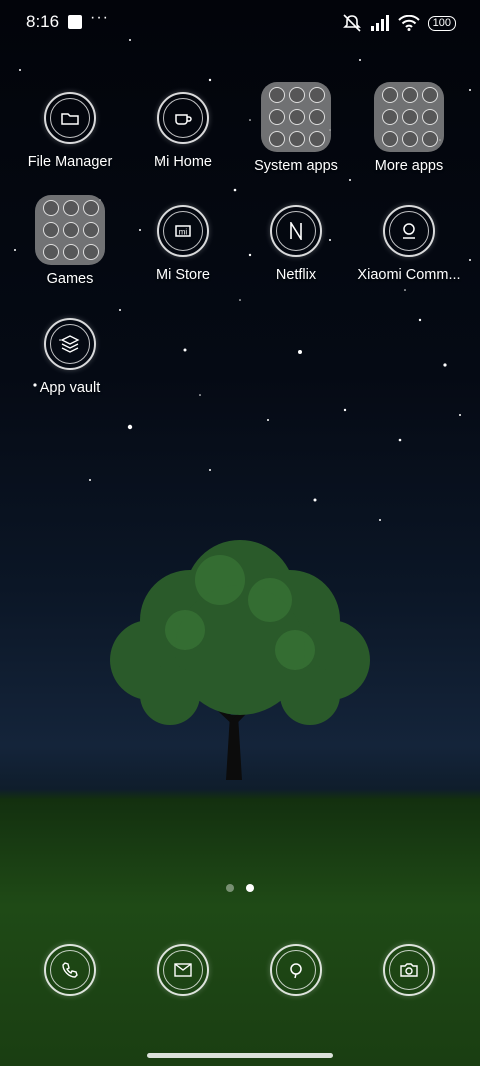  I want to click on layers-icon, so click(70, 344).